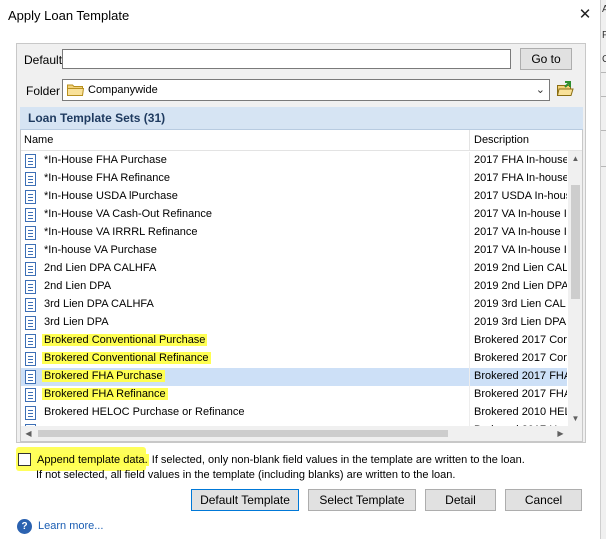 This screenshot has height=539, width=606. Describe the element at coordinates (520, 268) in the screenshot. I see `row-description: 2019 2nd Lien CAL` at that location.